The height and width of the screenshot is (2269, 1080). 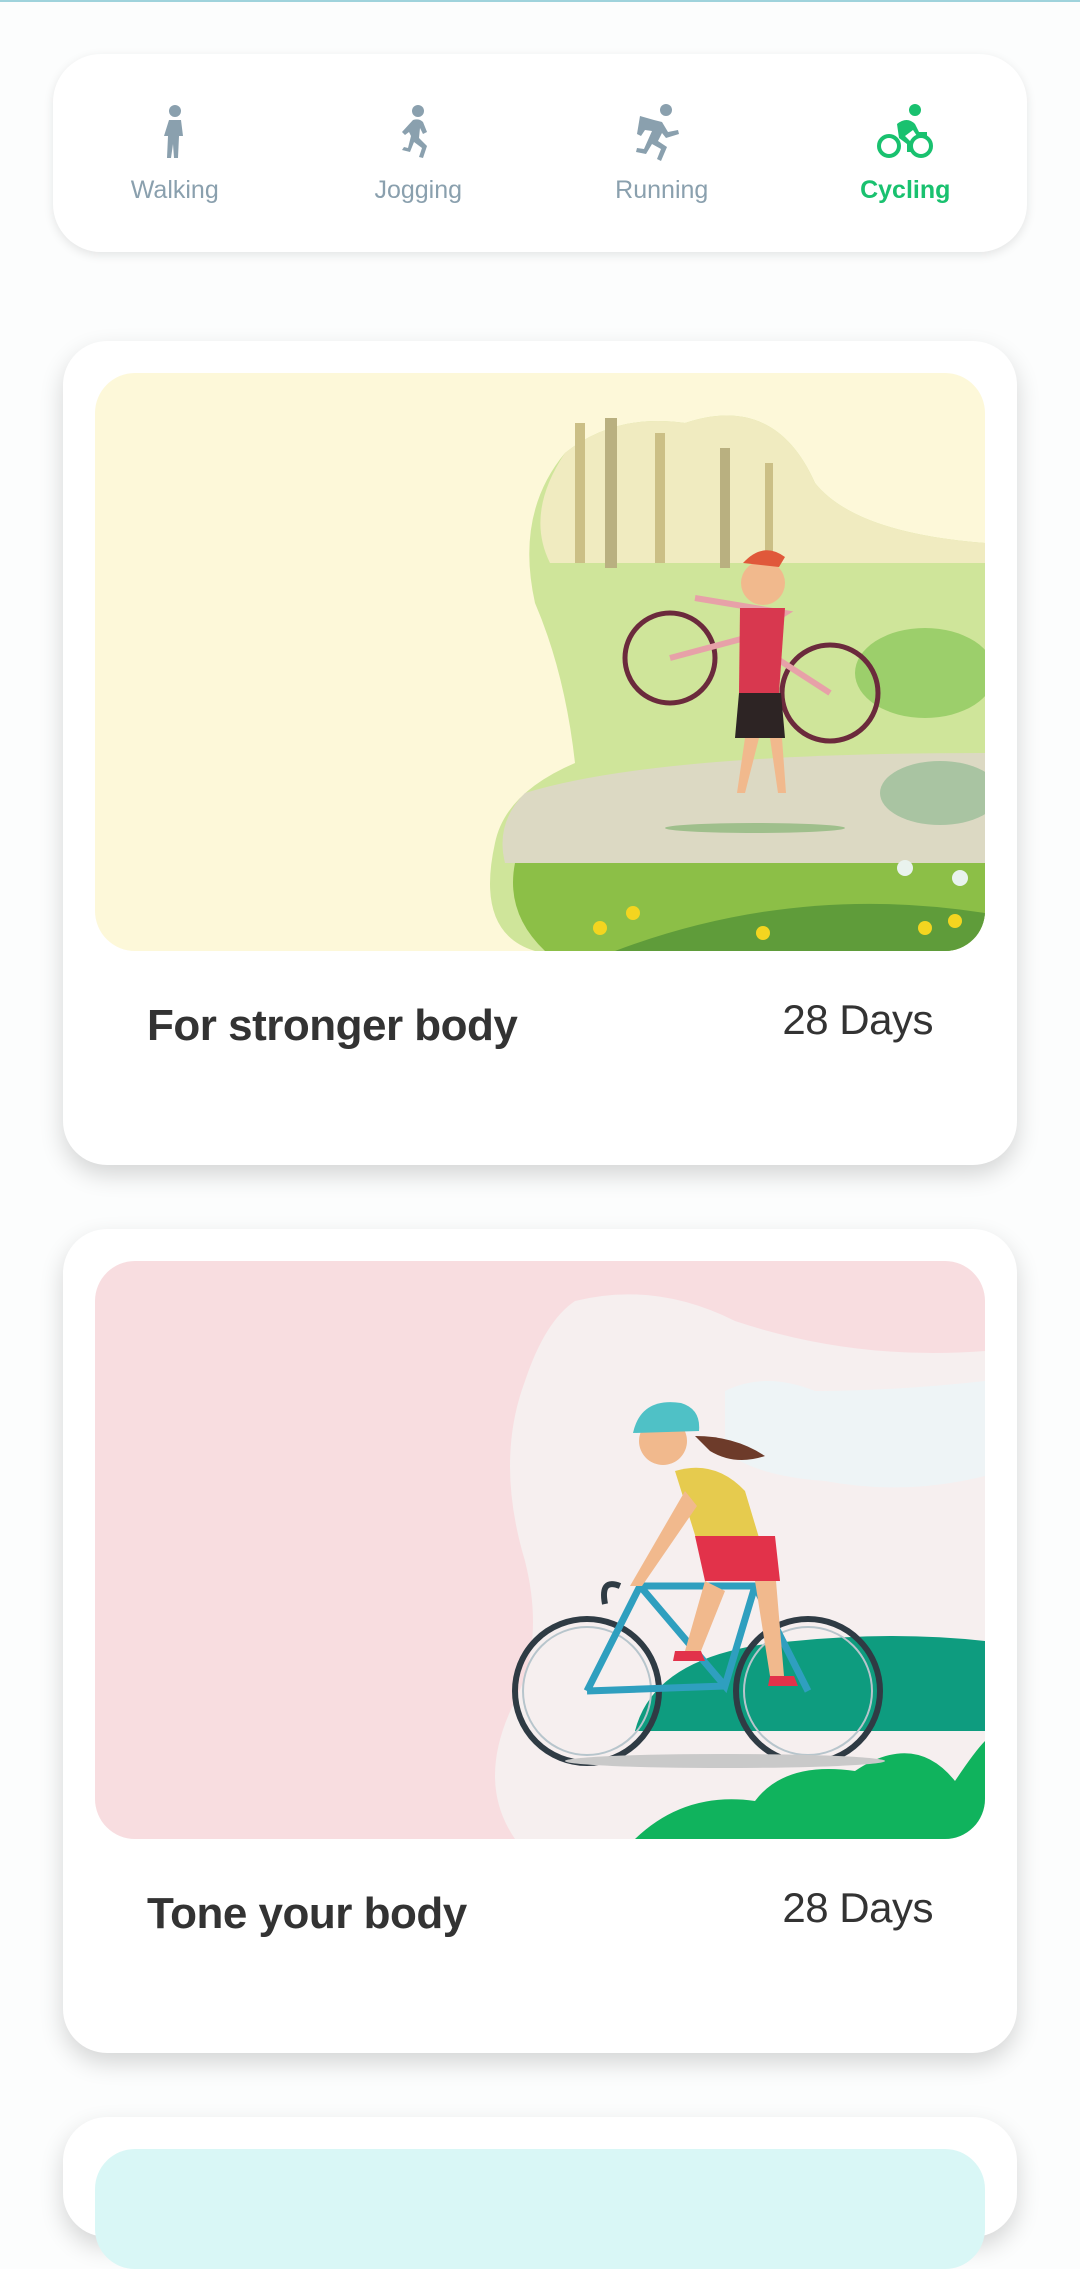 I want to click on tab-label: Cycling, so click(x=905, y=189).